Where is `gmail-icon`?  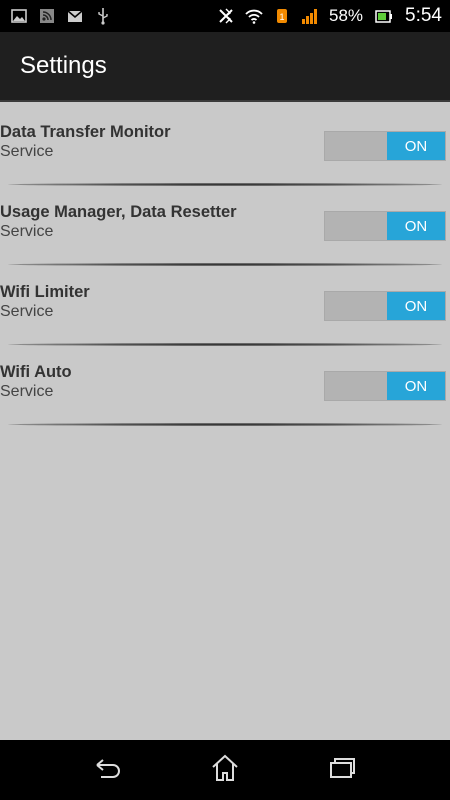
gmail-icon is located at coordinates (75, 16).